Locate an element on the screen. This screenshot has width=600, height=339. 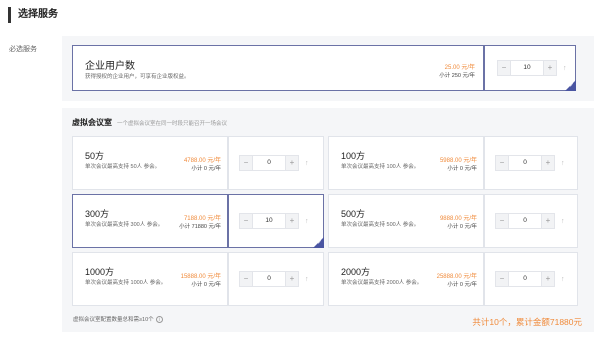
room-name: 300方 is located at coordinates (97, 214).